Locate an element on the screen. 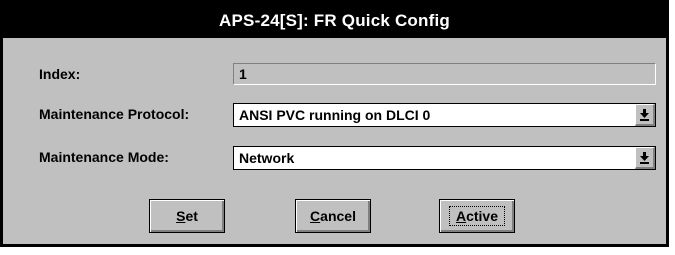  maintenance-mode-select: Network is located at coordinates (444, 158).